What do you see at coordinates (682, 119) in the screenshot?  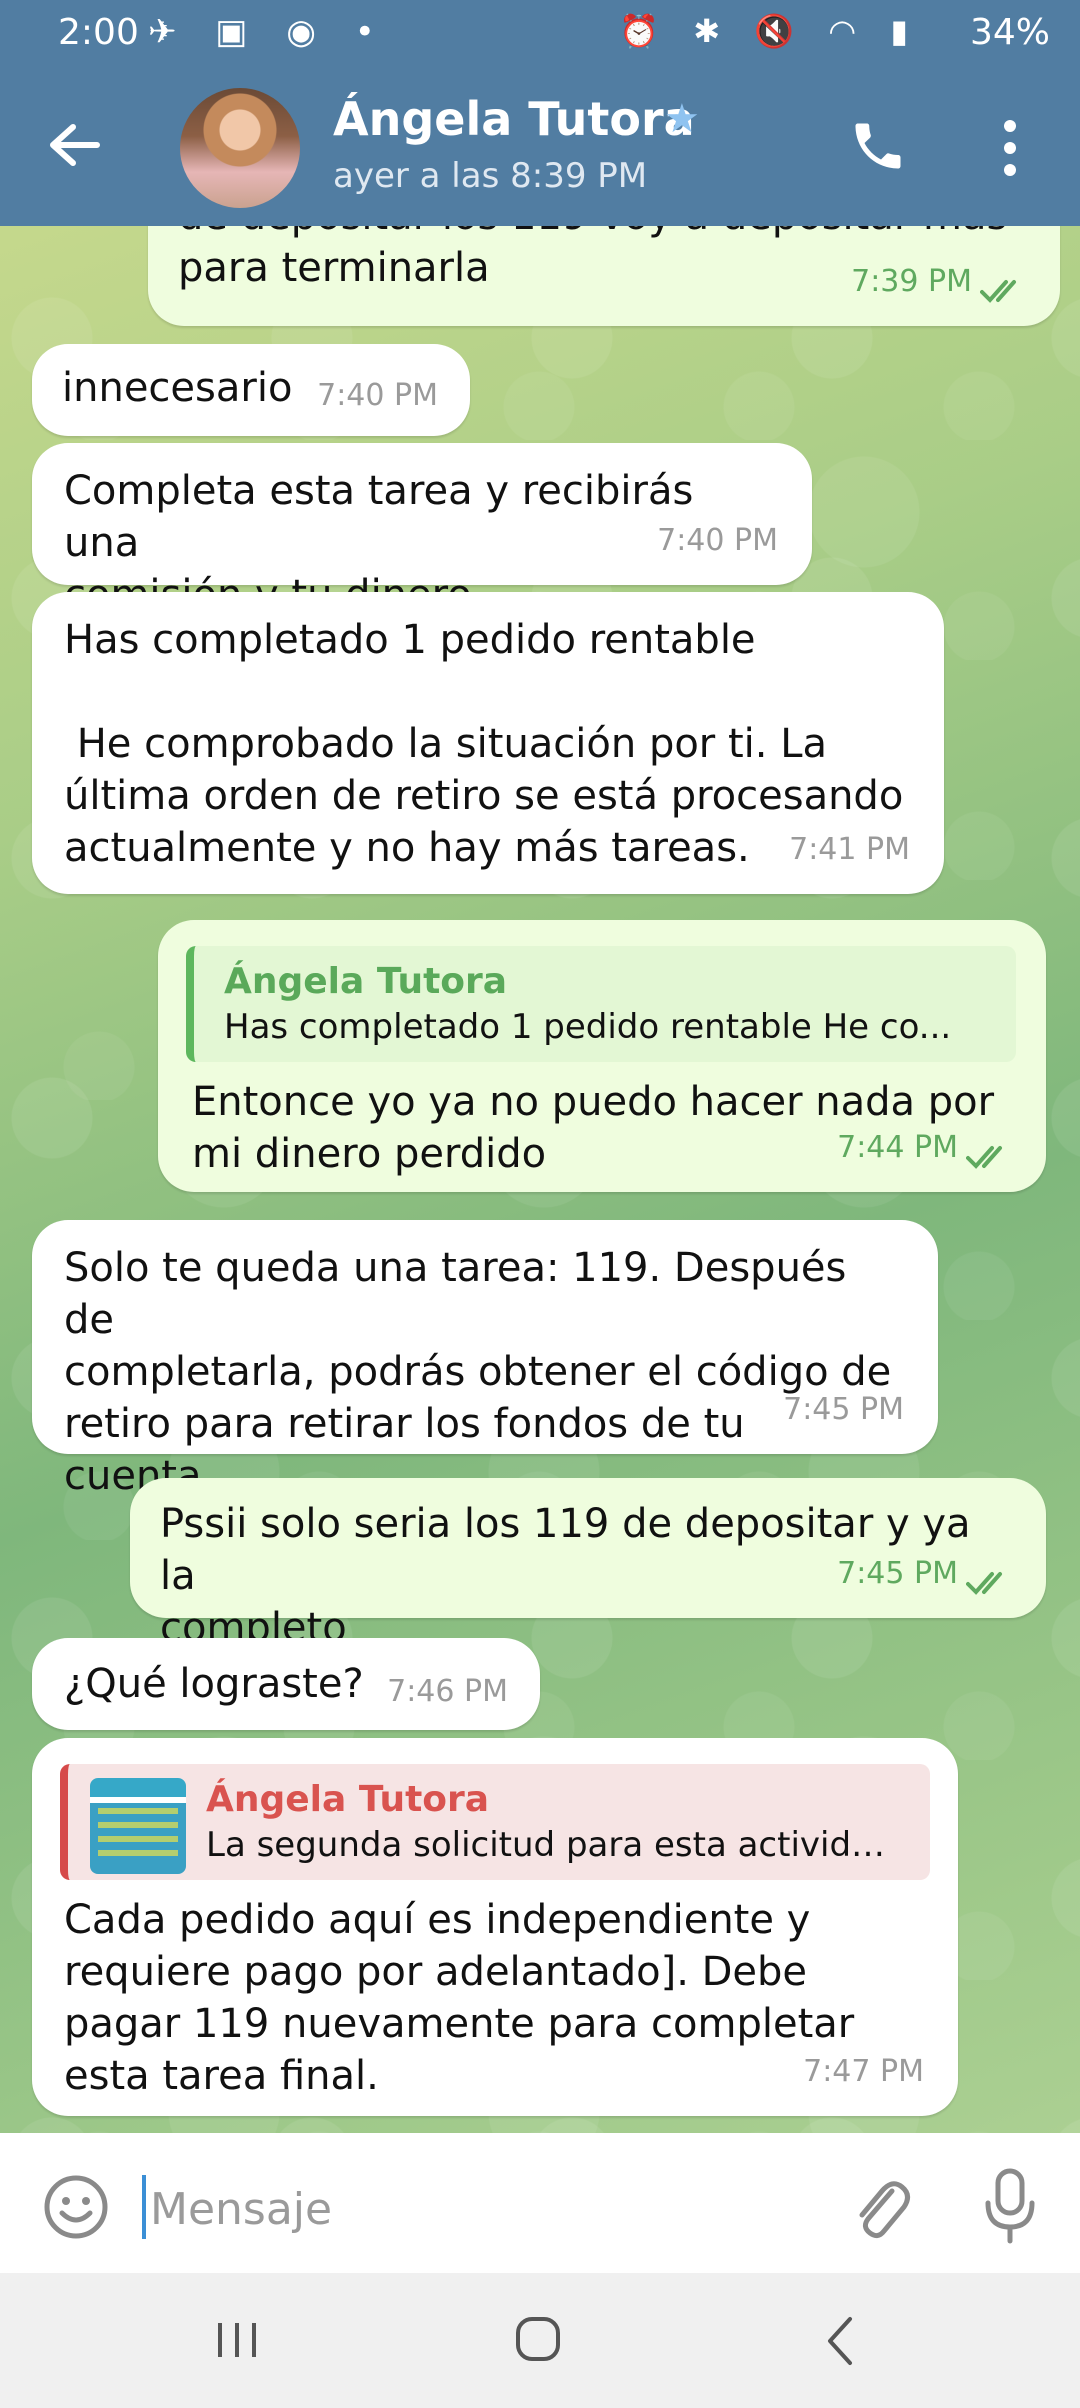 I see `star-icon: ★` at bounding box center [682, 119].